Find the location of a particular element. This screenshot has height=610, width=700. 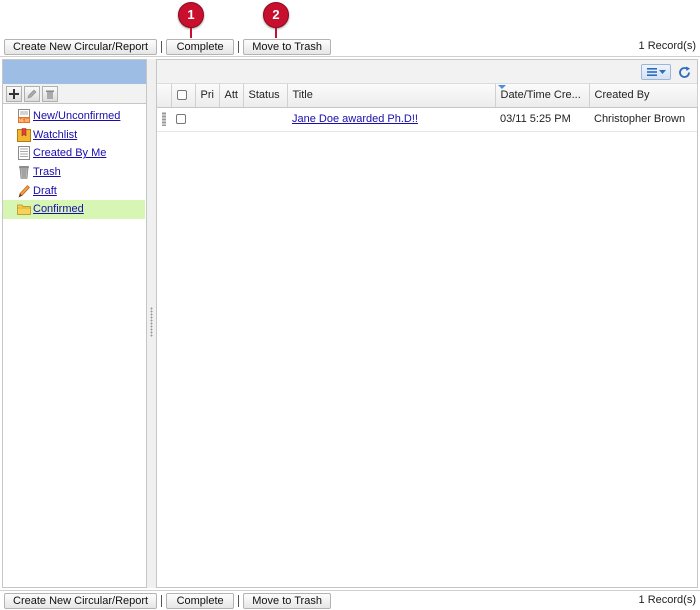

callout-marker-2: 2 is located at coordinates (276, 19).